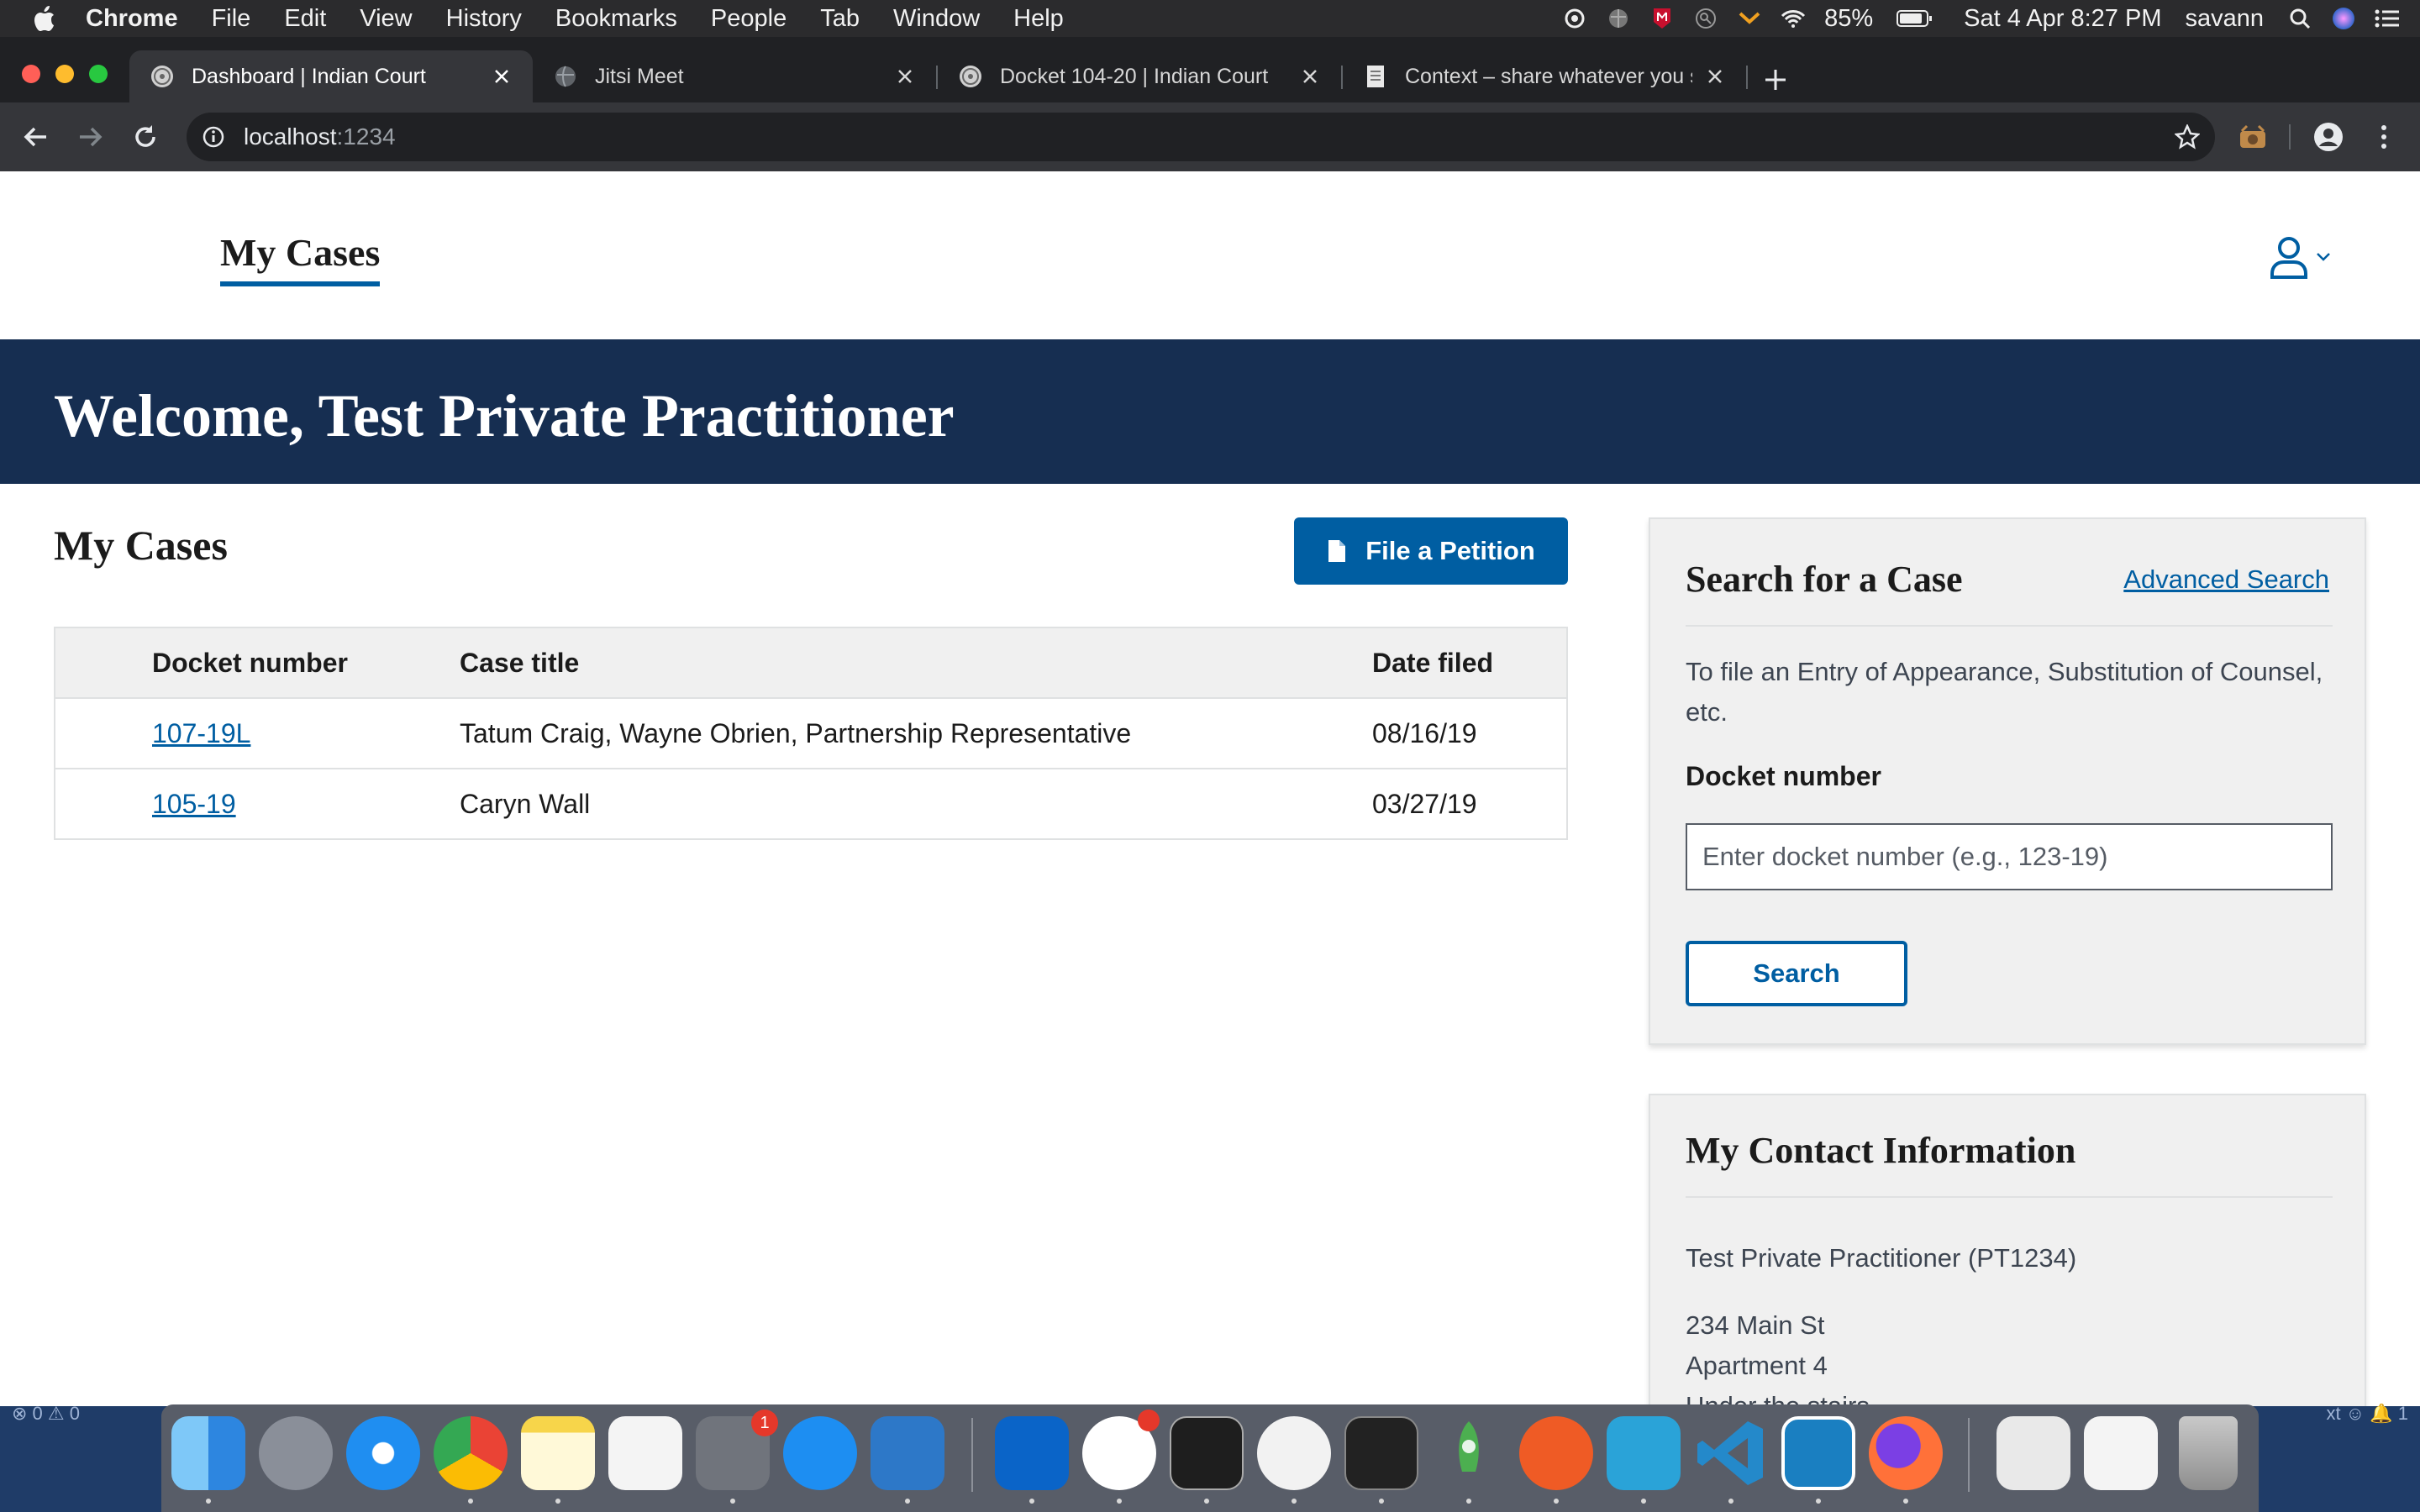 This screenshot has height=1512, width=2420. I want to click on docket-number-input, so click(2009, 856).